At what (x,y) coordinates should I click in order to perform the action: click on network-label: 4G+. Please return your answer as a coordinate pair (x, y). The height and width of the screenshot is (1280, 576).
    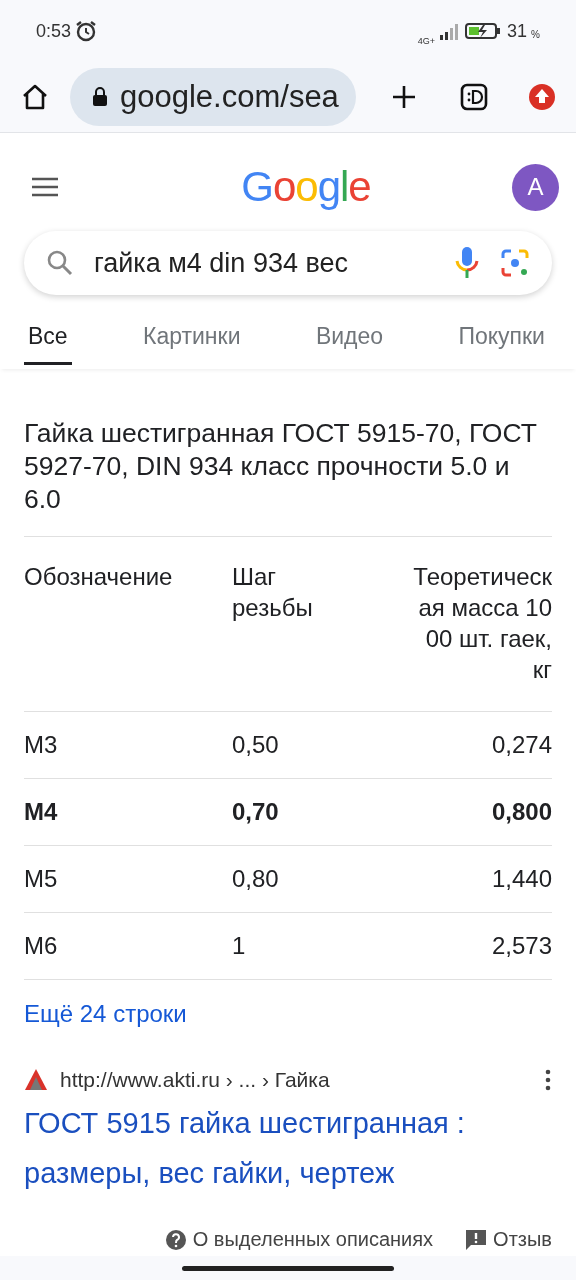
    Looking at the image, I should click on (426, 41).